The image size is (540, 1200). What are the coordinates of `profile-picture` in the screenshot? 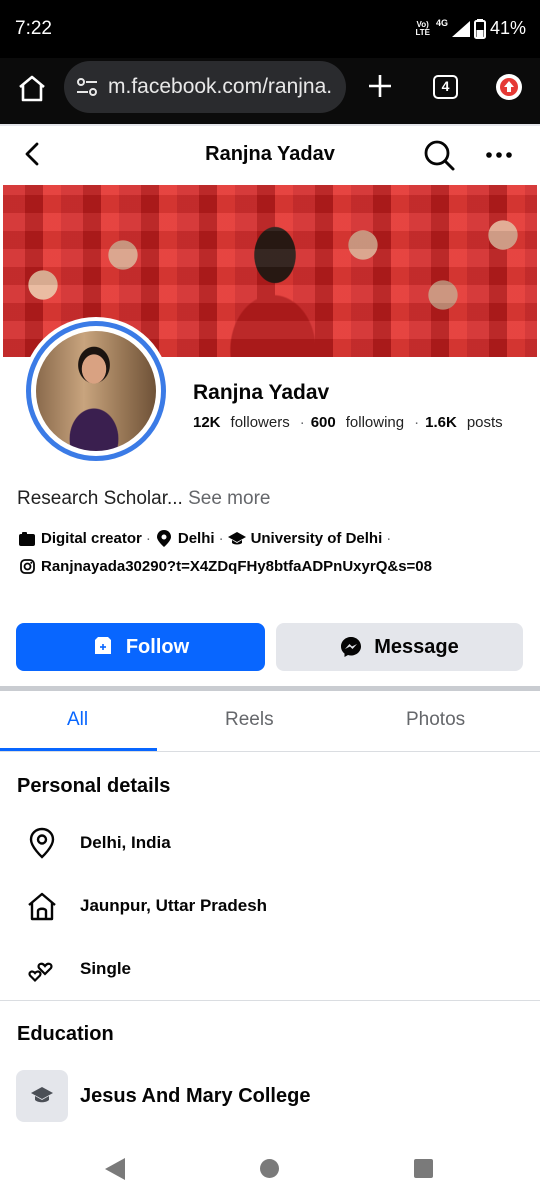 It's located at (96, 391).